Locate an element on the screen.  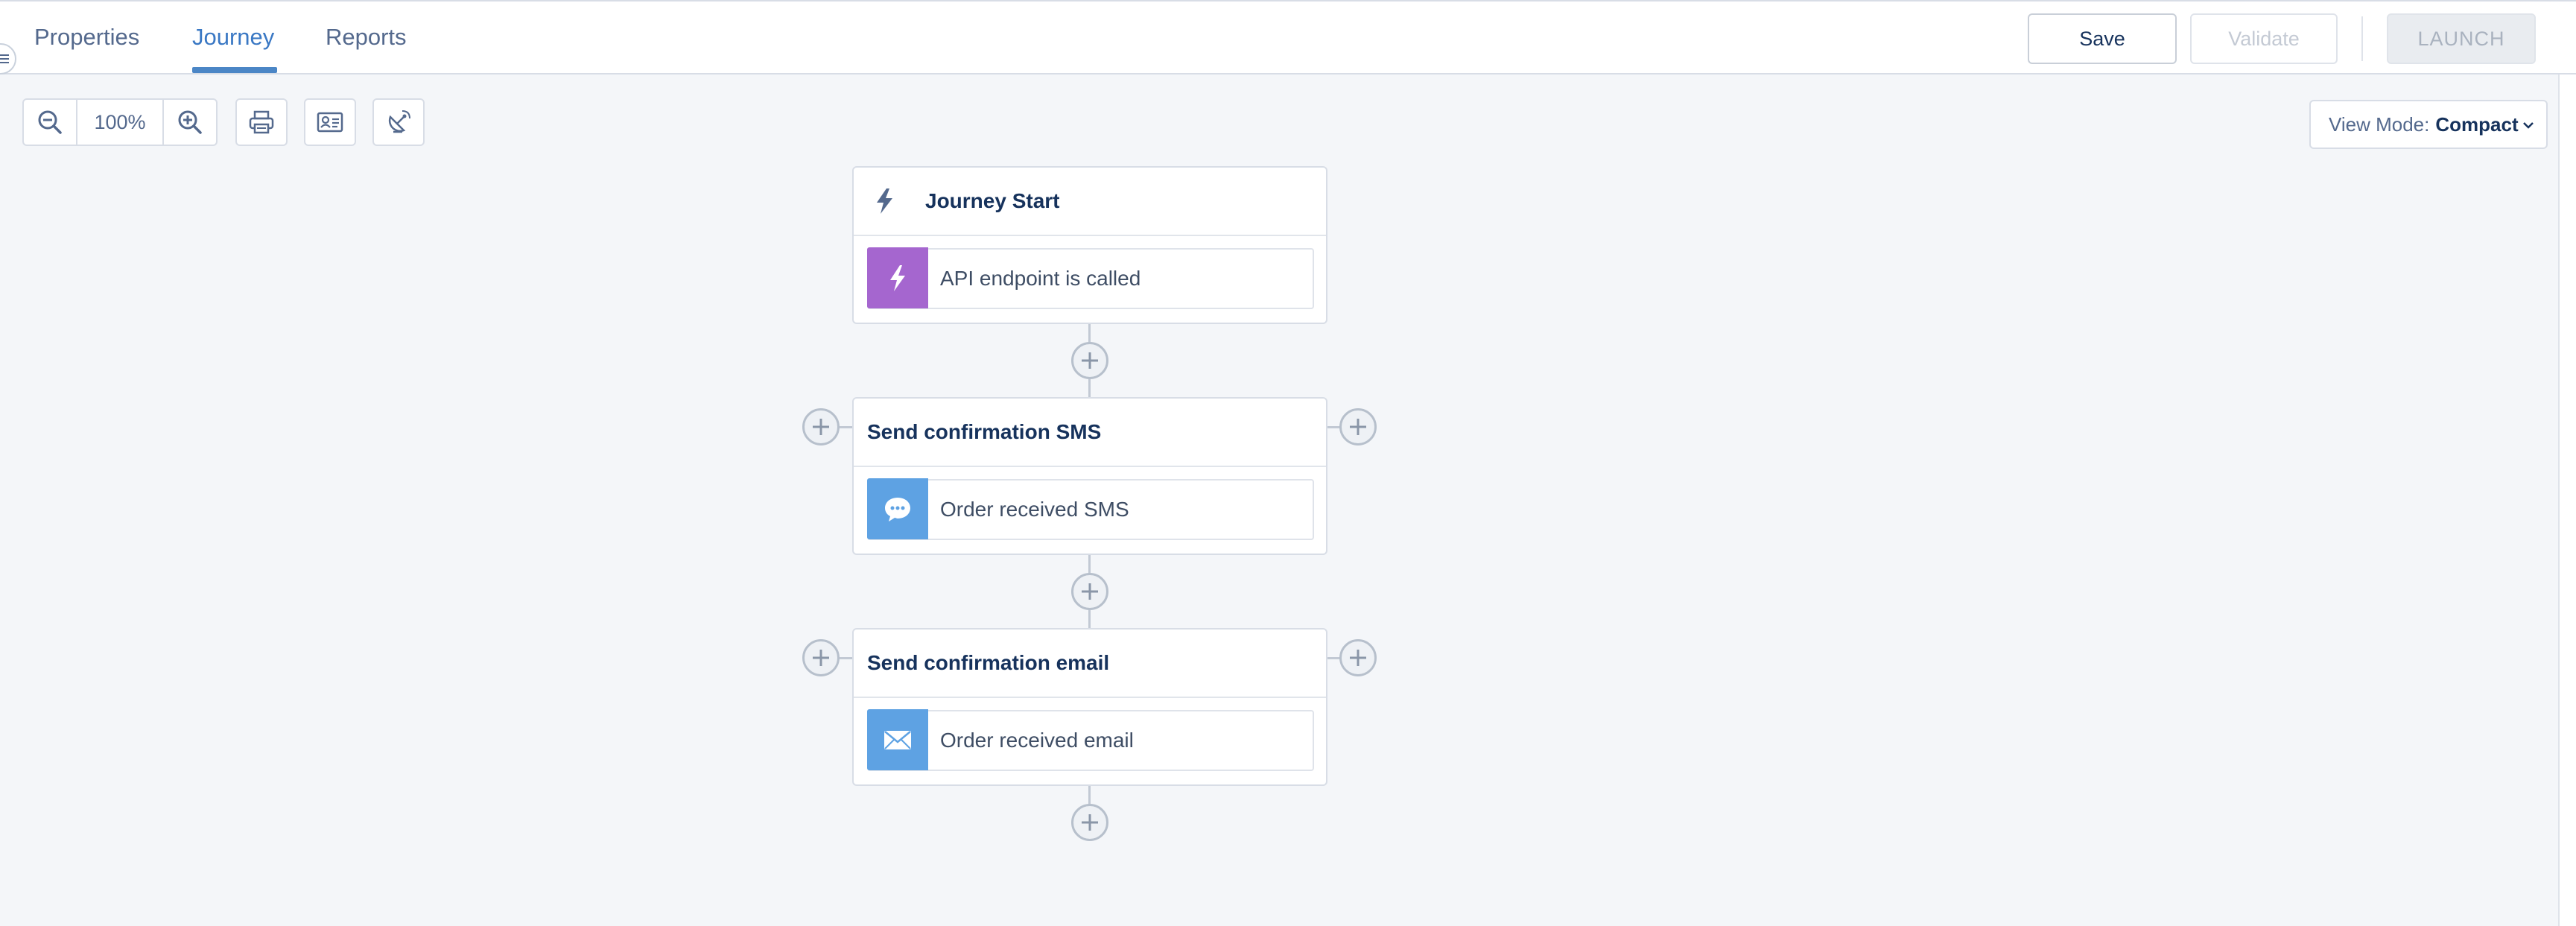
print-icon is located at coordinates (262, 122).